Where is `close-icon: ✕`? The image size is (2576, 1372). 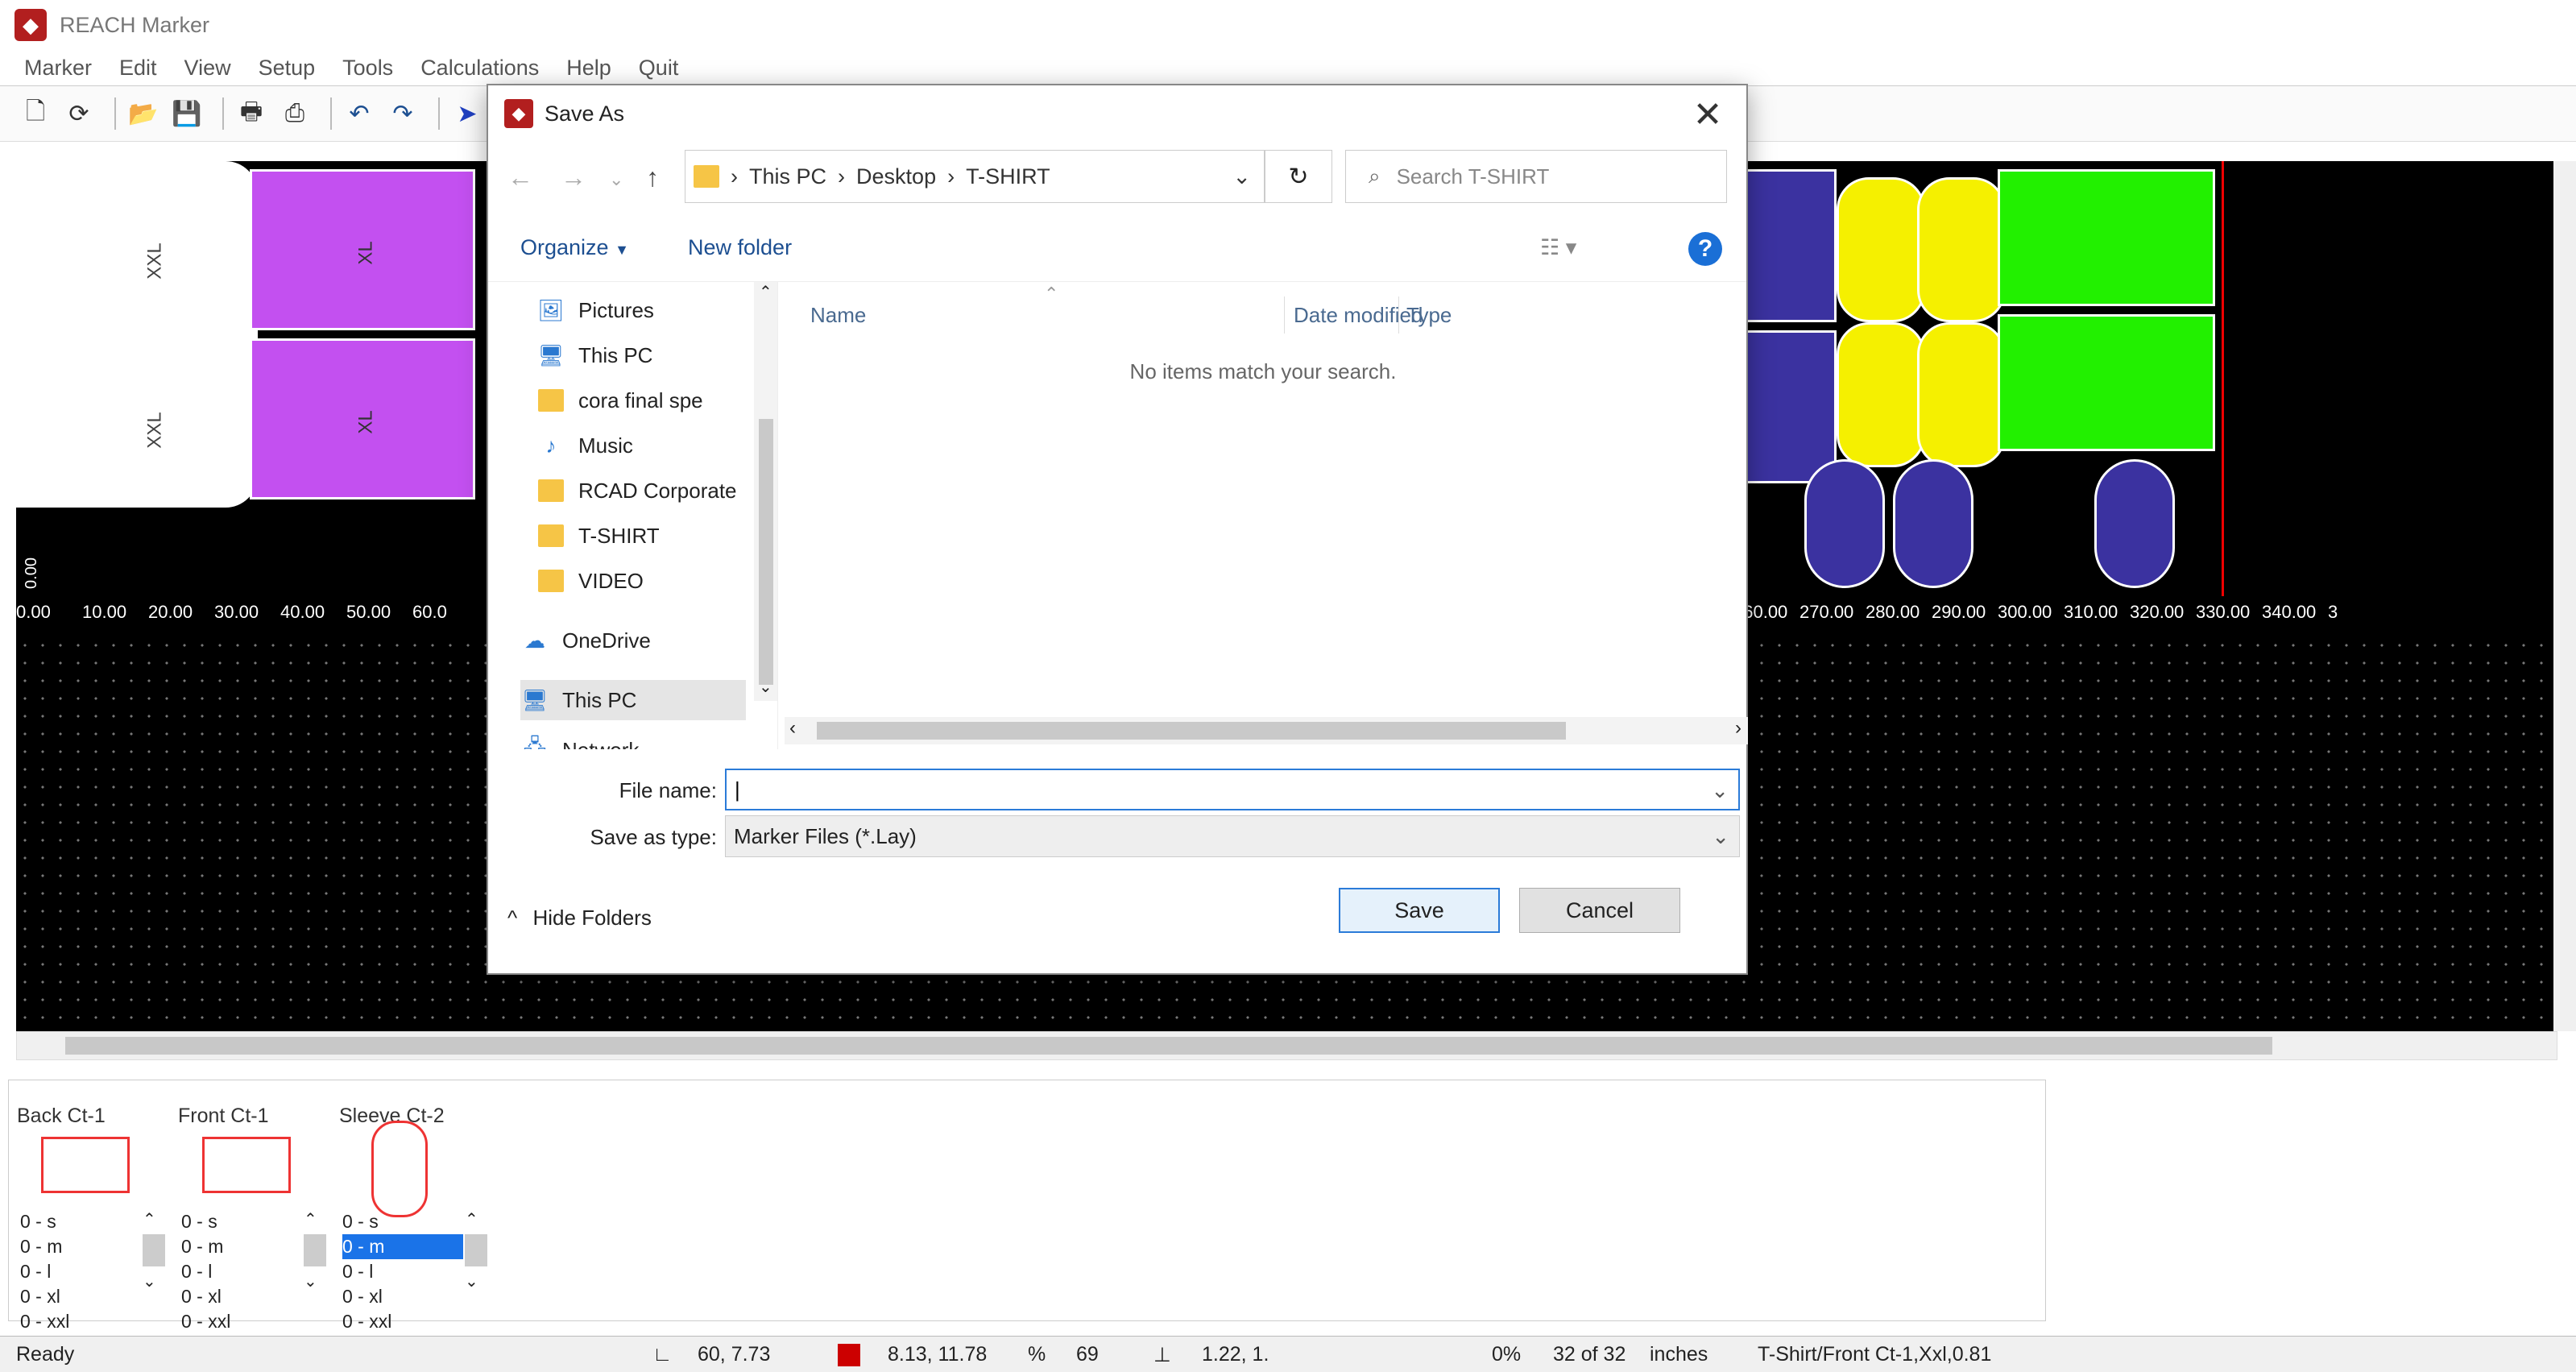 close-icon: ✕ is located at coordinates (1708, 114).